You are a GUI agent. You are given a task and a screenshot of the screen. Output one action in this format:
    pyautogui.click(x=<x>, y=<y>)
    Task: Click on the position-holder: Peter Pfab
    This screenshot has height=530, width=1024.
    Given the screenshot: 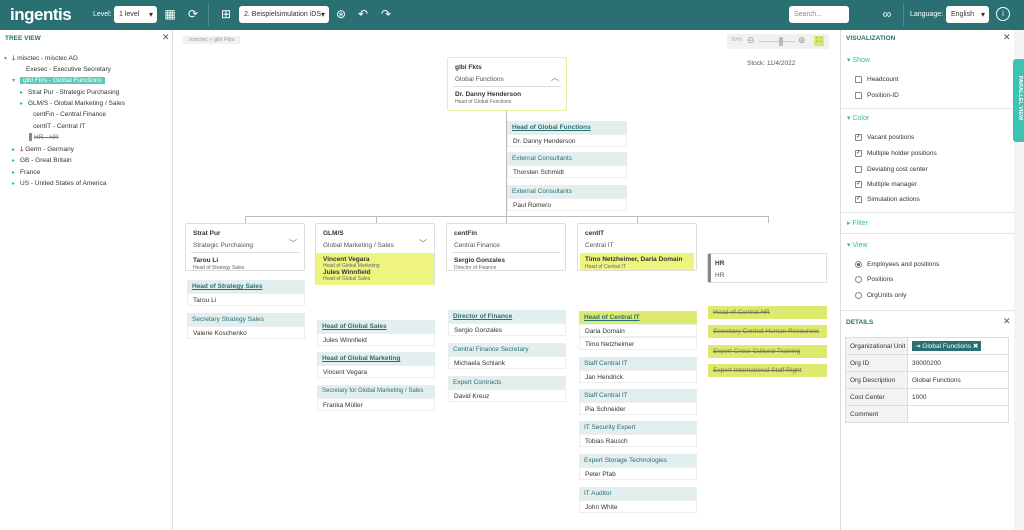 What is the action you would take?
    pyautogui.click(x=638, y=473)
    